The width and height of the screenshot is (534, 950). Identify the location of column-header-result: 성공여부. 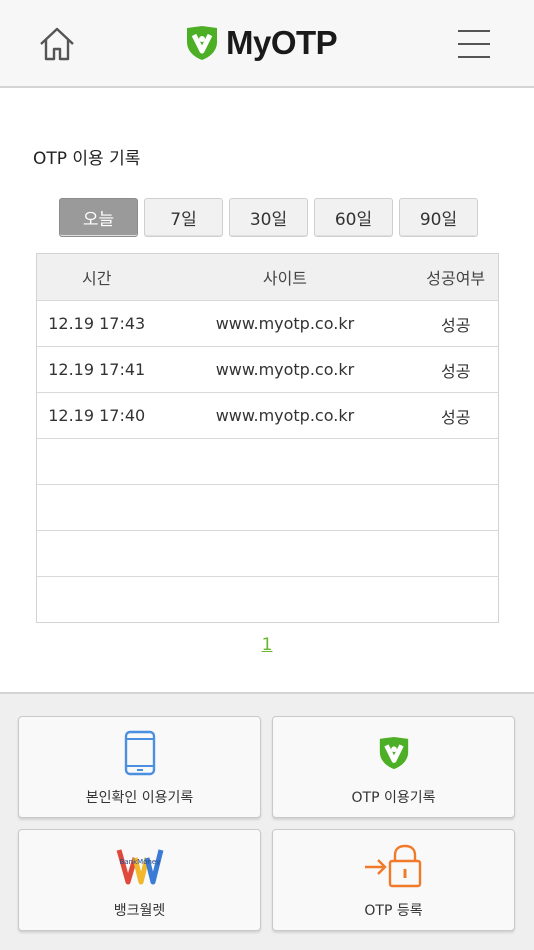
(456, 278).